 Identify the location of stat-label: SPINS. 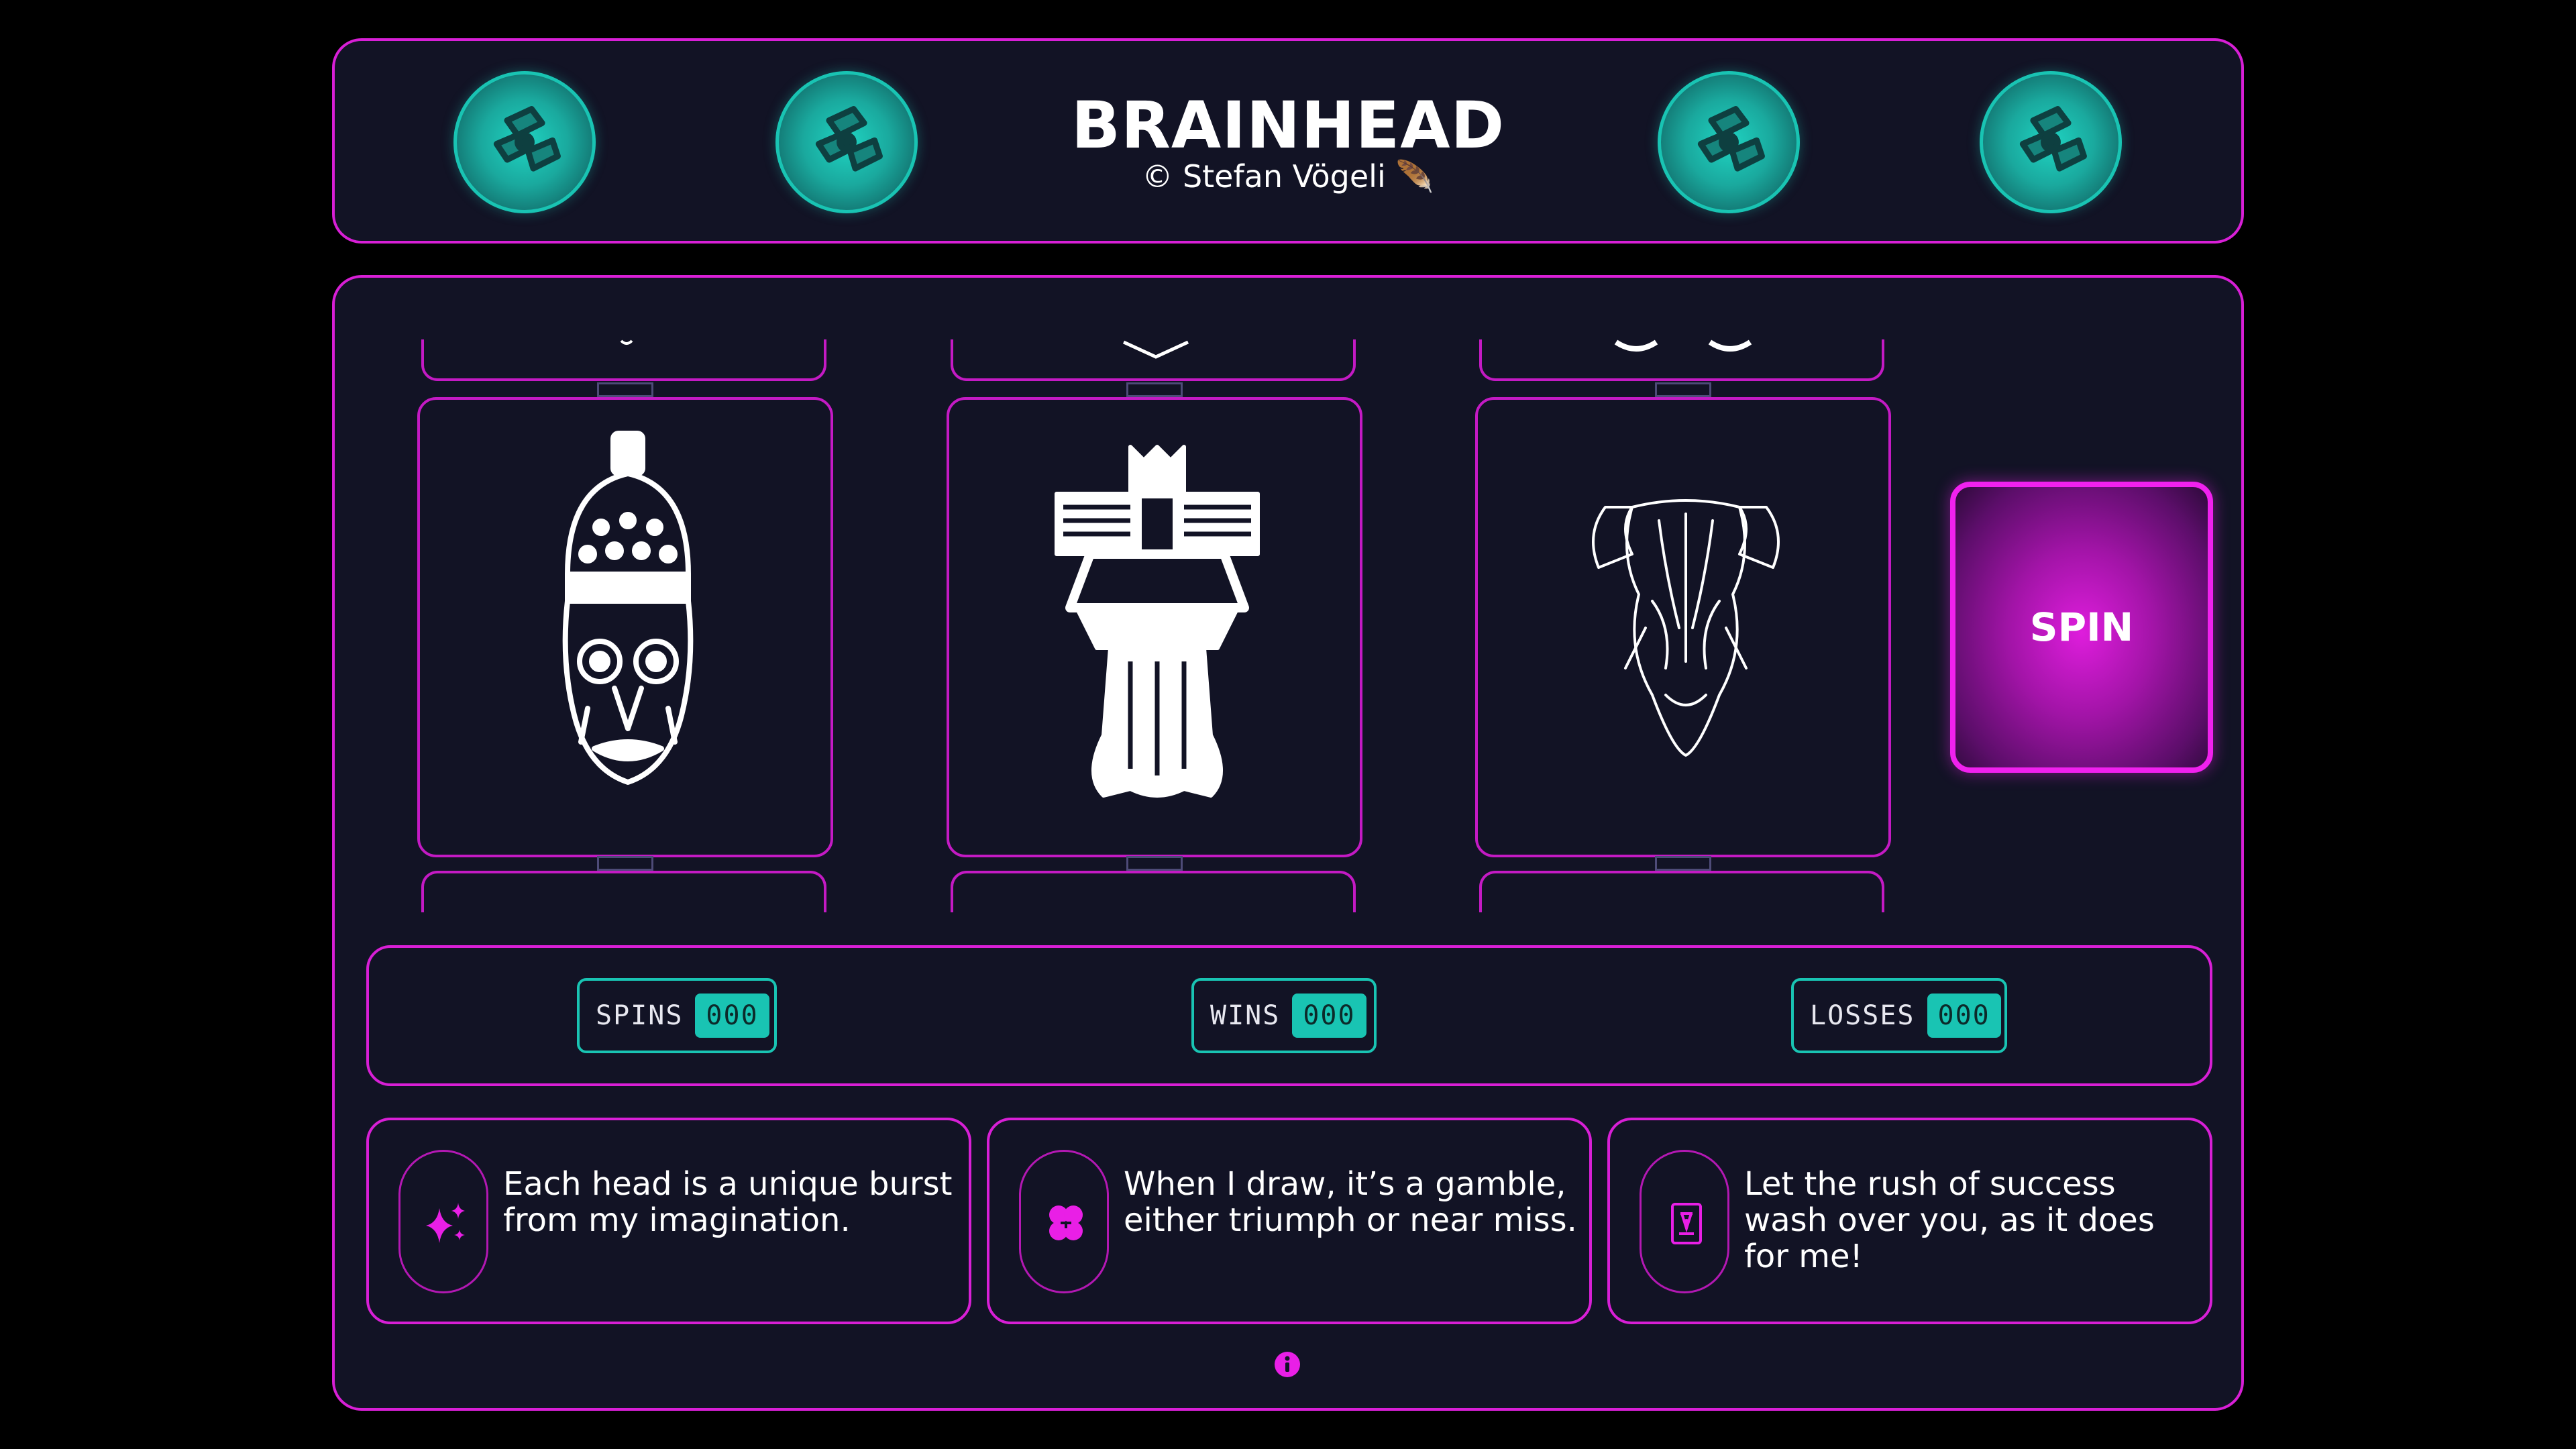
(640, 1015).